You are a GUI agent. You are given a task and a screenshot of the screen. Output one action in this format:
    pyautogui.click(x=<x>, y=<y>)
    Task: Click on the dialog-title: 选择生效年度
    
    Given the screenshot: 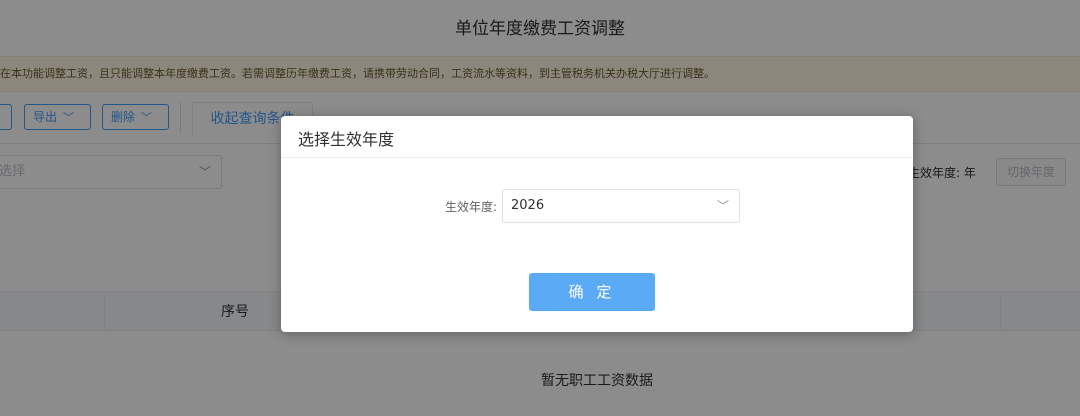 What is the action you would take?
    pyautogui.click(x=597, y=137)
    